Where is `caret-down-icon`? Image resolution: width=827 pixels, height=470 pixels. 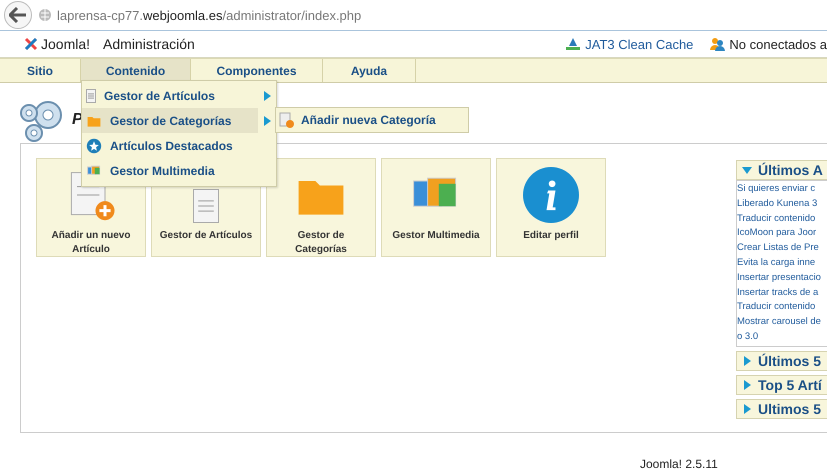 caret-down-icon is located at coordinates (747, 170).